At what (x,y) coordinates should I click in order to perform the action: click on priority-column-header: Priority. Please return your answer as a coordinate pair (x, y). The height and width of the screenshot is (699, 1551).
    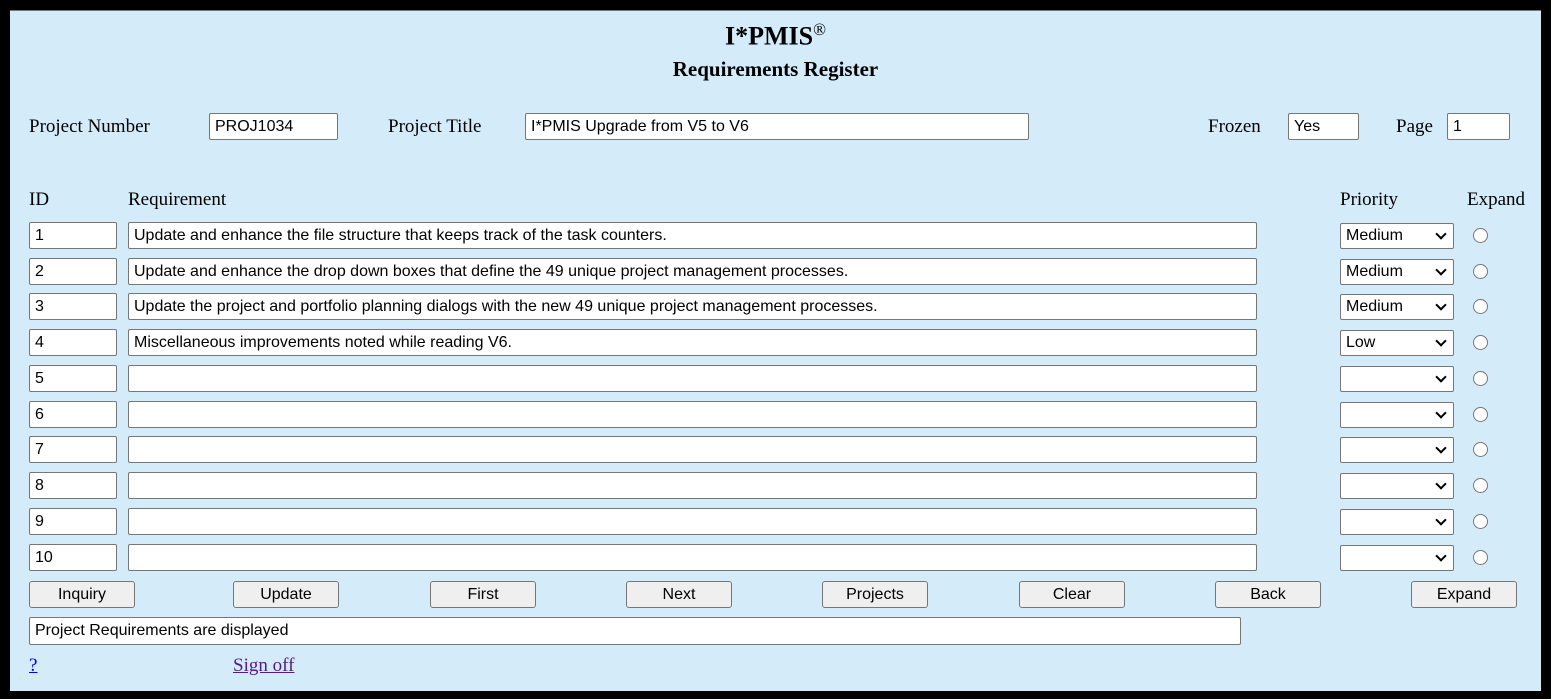
    Looking at the image, I should click on (1369, 199).